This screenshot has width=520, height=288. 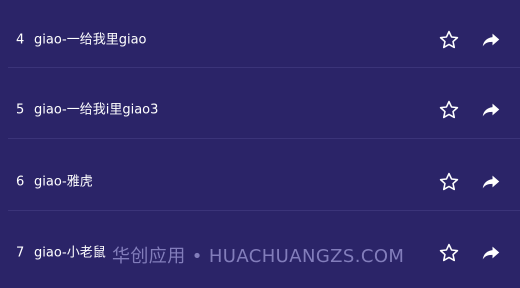 What do you see at coordinates (258, 256) in the screenshot?
I see `watermark: 华创应用 • HUACHUANGZS.COM` at bounding box center [258, 256].